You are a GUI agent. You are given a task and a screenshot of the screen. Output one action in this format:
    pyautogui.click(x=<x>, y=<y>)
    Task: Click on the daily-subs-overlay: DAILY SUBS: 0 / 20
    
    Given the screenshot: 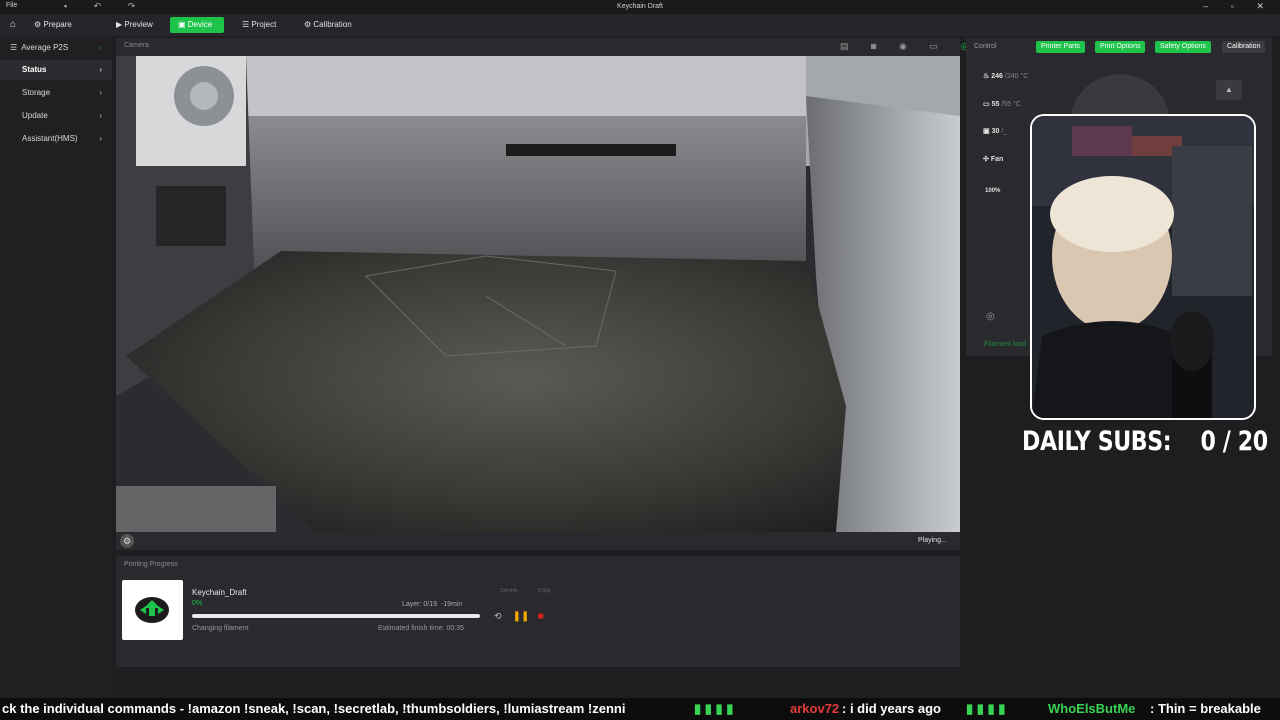 What is the action you would take?
    pyautogui.click(x=1145, y=441)
    